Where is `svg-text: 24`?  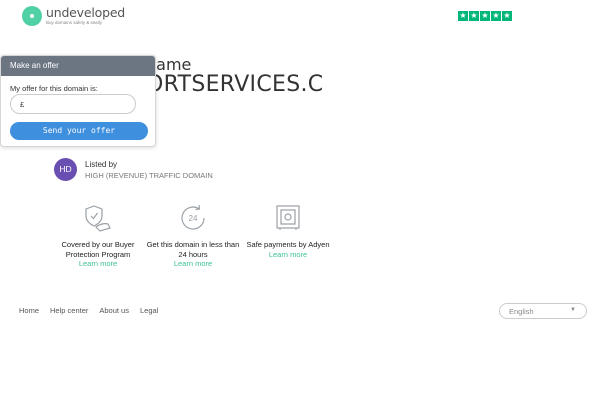
svg-text: 24 is located at coordinates (193, 218).